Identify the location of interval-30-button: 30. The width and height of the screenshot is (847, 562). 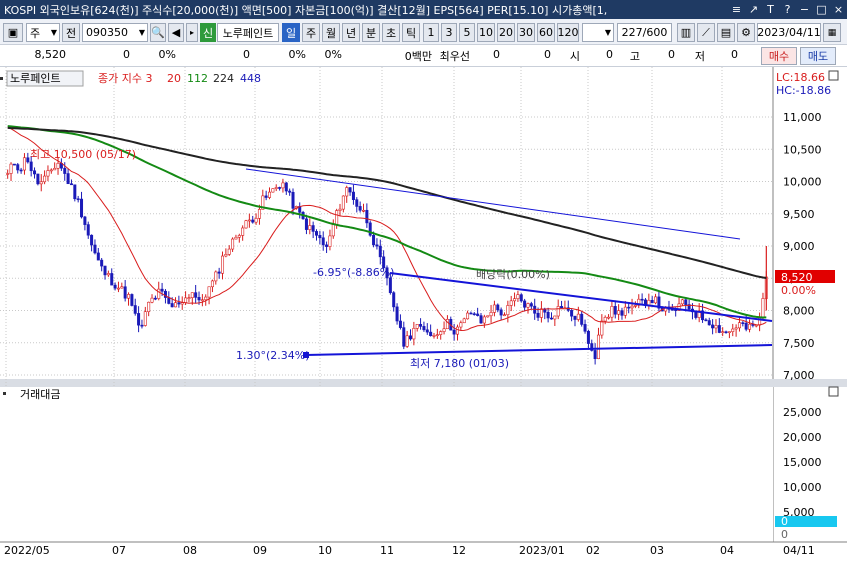
(526, 32).